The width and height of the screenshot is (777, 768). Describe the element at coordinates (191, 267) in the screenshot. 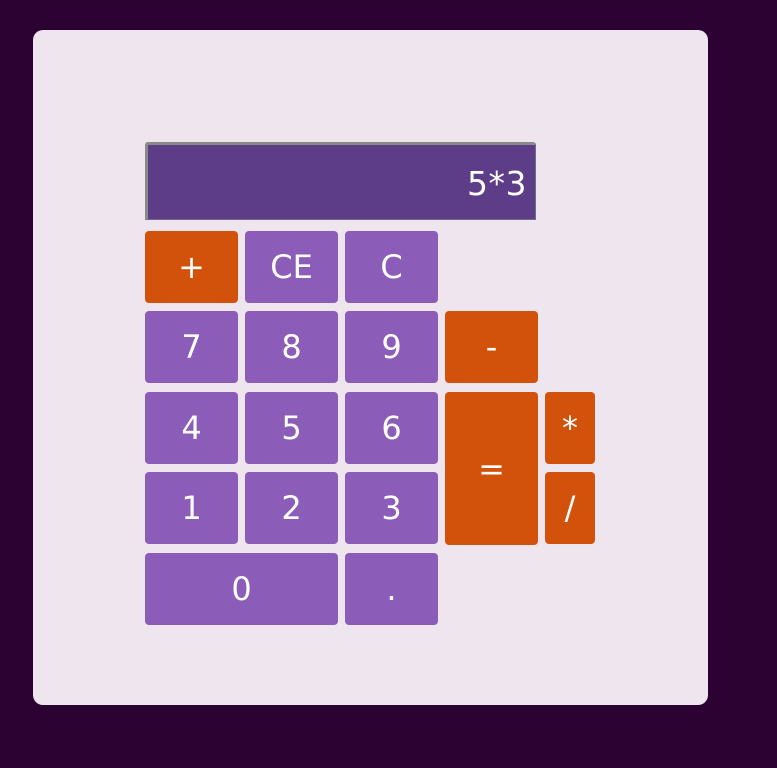

I see `plus-button: +` at that location.